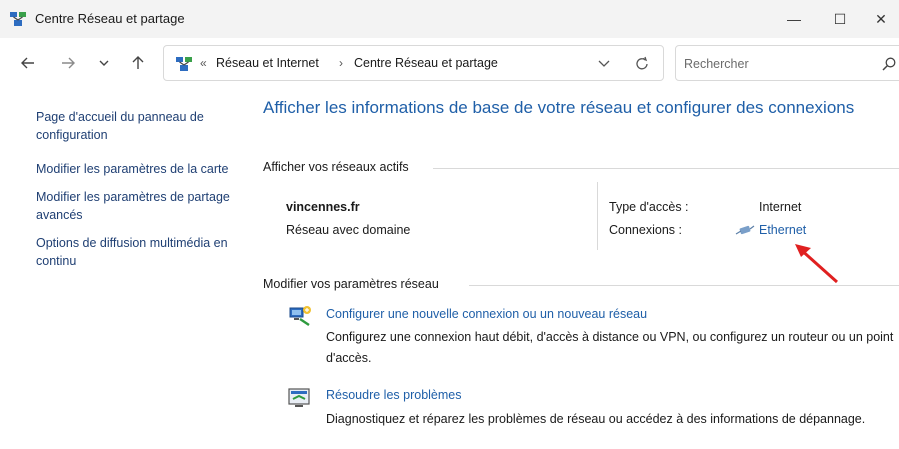 This screenshot has height=449, width=899. Describe the element at coordinates (267, 63) in the screenshot. I see `breadcrumb-network-internet: Réseau et Internet` at that location.